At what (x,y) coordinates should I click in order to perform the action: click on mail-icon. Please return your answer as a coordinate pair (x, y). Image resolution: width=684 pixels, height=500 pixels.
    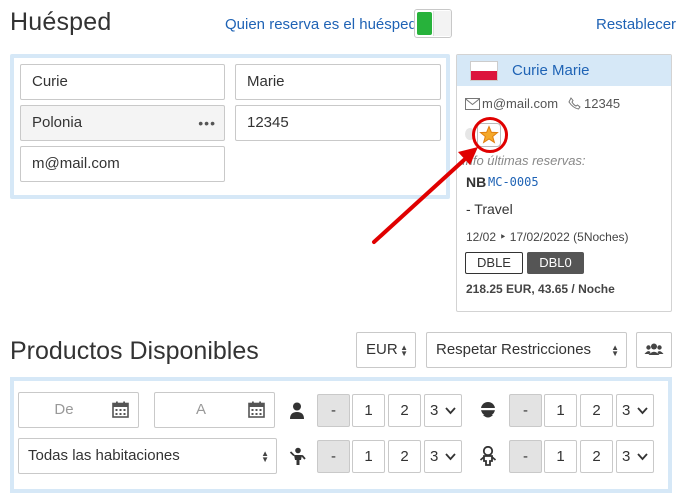
    Looking at the image, I should click on (472, 104).